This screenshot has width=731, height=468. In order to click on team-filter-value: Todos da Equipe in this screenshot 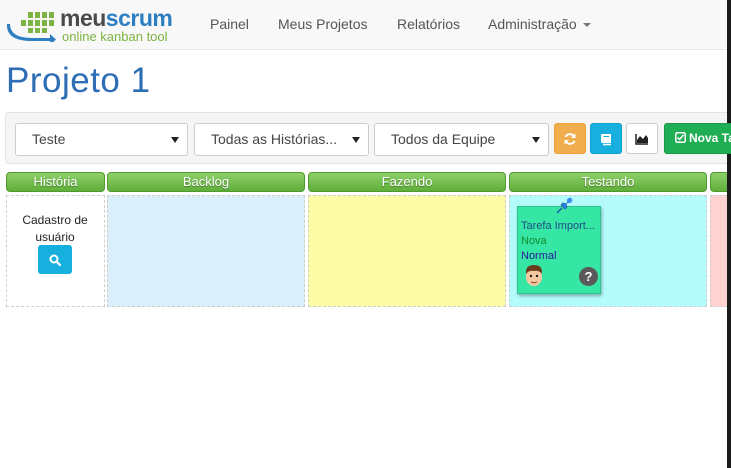, I will do `click(443, 139)`.